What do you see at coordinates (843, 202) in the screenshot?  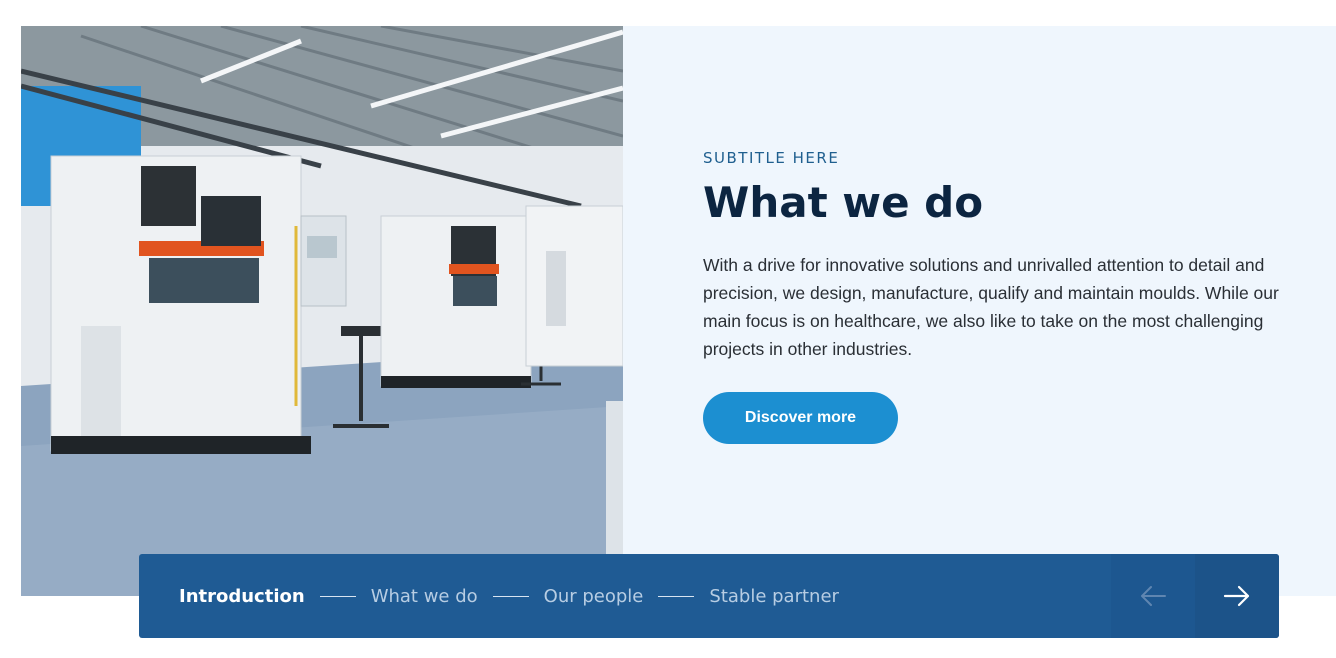 I see `section-title: What we do` at bounding box center [843, 202].